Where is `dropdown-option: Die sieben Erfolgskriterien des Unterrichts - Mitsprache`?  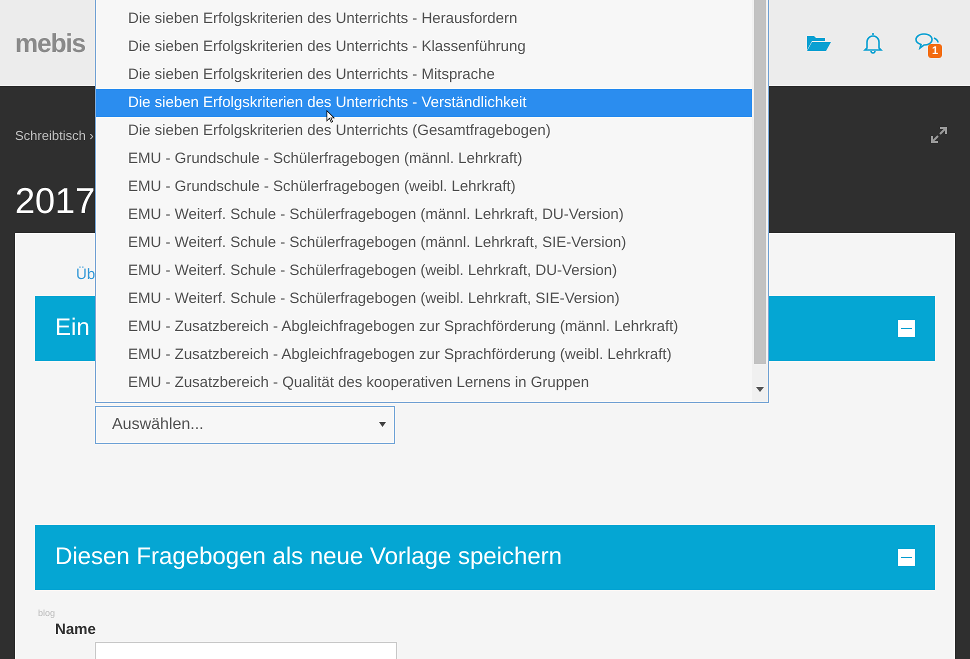 dropdown-option: Die sieben Erfolgskriterien des Unterrichts - Mitsprache is located at coordinates (424, 75).